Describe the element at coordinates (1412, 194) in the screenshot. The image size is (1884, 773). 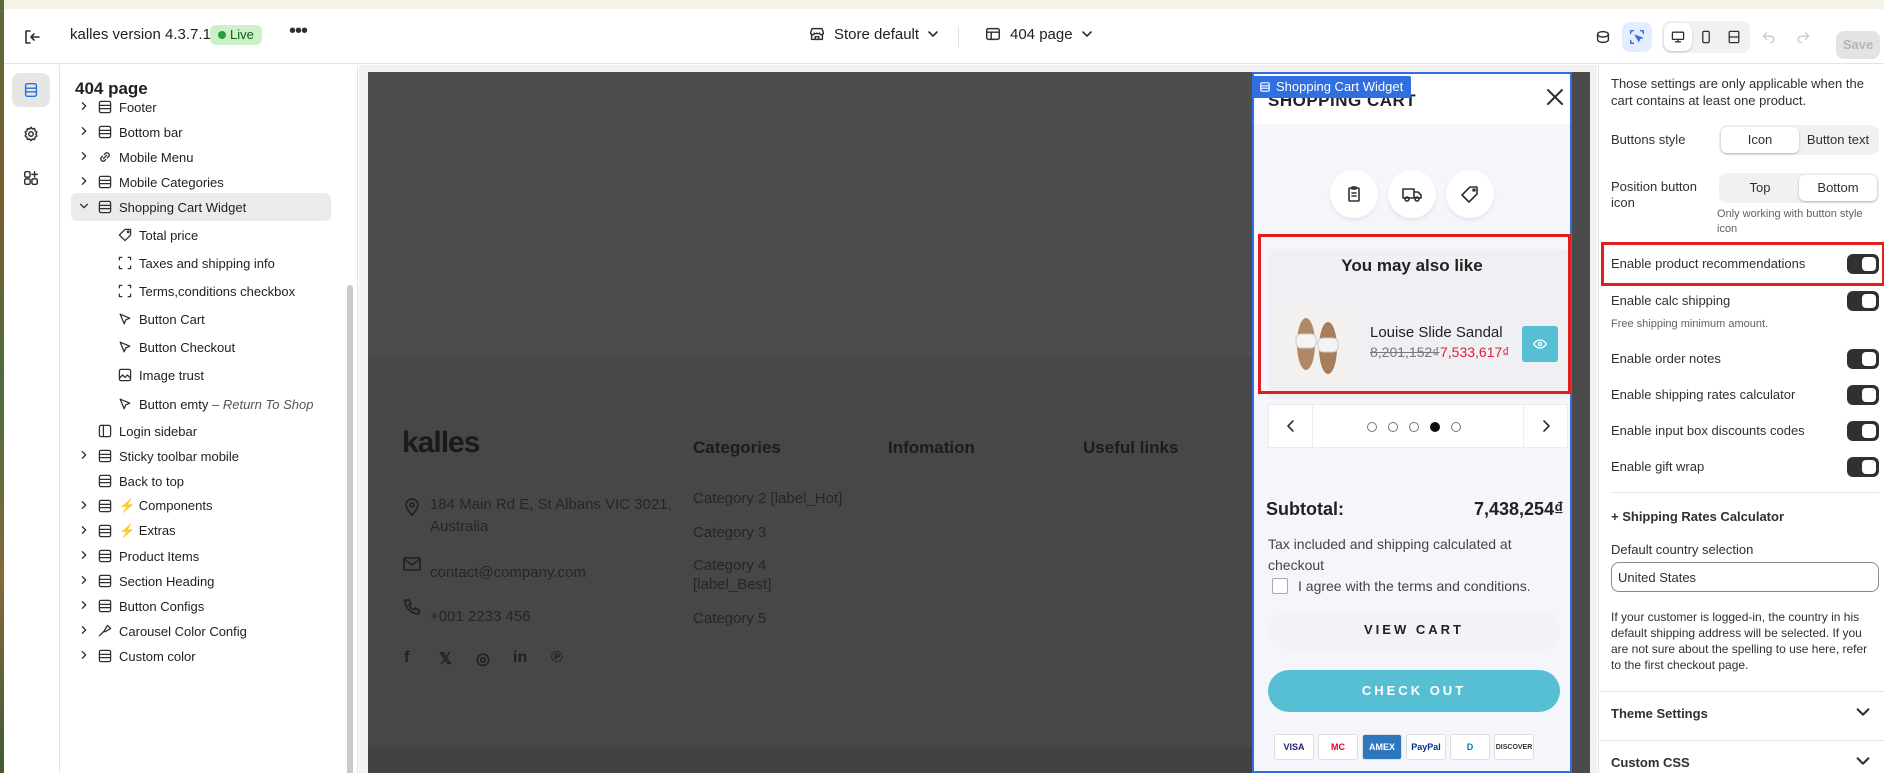
I see `truck-icon` at that location.